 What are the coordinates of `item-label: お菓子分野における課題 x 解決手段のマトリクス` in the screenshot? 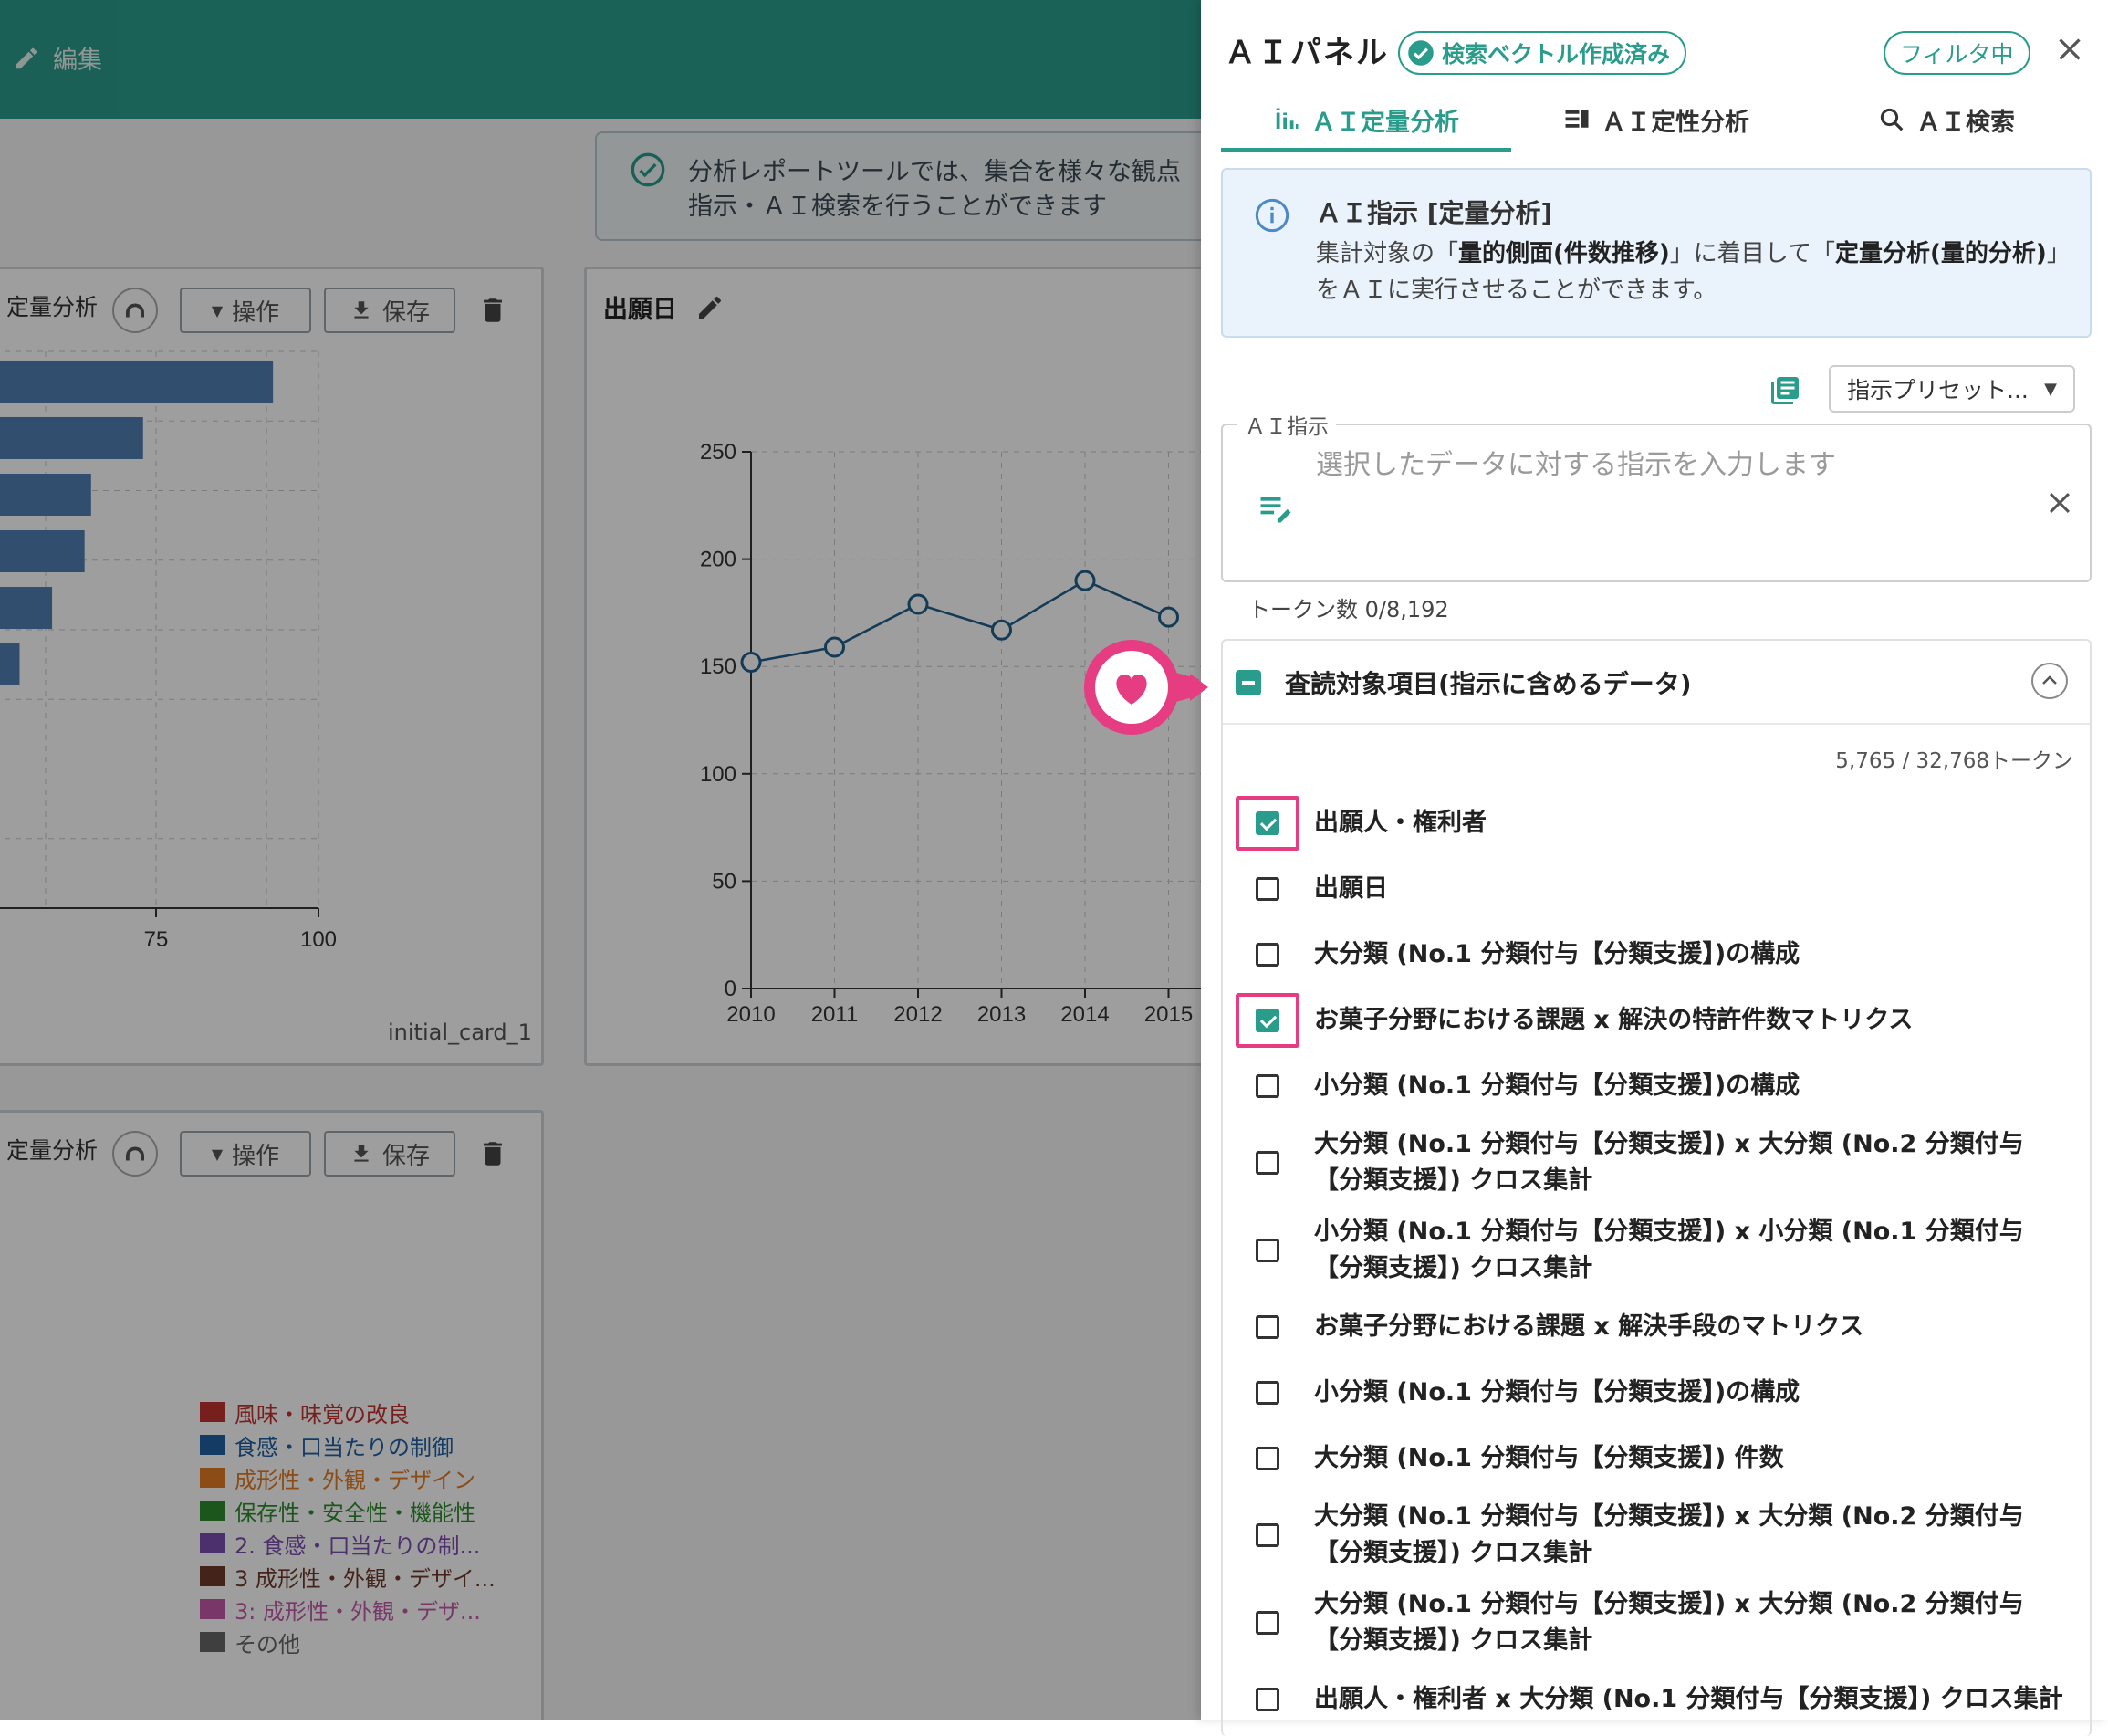 It's located at (1589, 1326).